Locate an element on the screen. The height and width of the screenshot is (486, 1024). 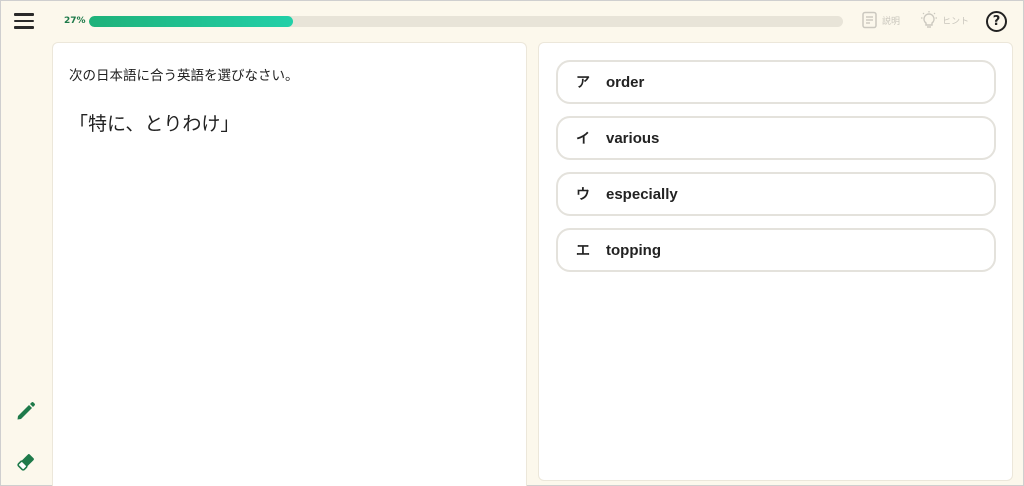
help-button: ? is located at coordinates (996, 21).